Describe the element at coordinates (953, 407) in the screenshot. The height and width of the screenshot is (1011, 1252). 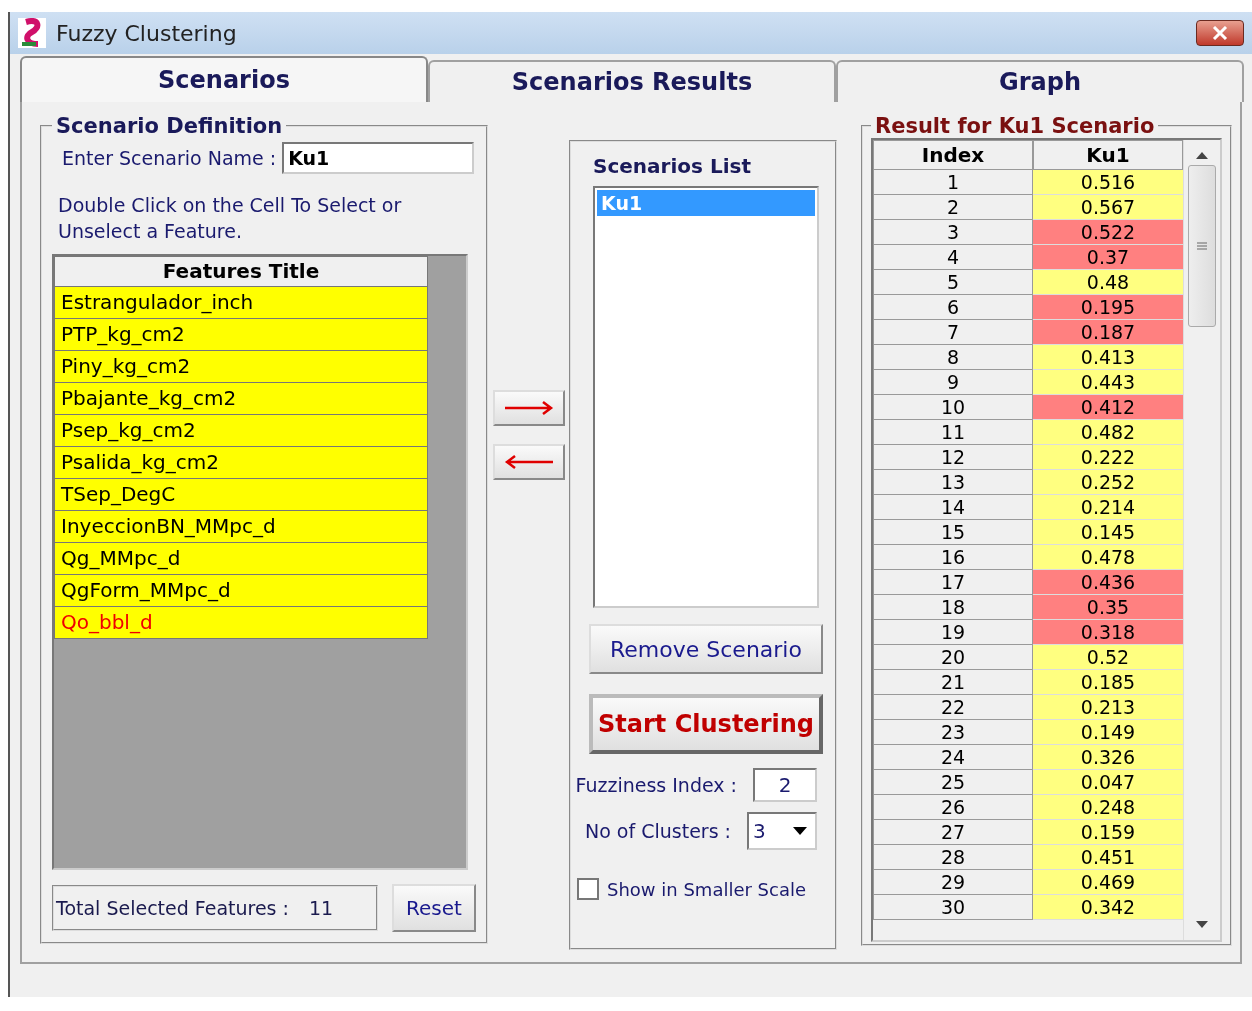
I see `index-cell: 10` at that location.